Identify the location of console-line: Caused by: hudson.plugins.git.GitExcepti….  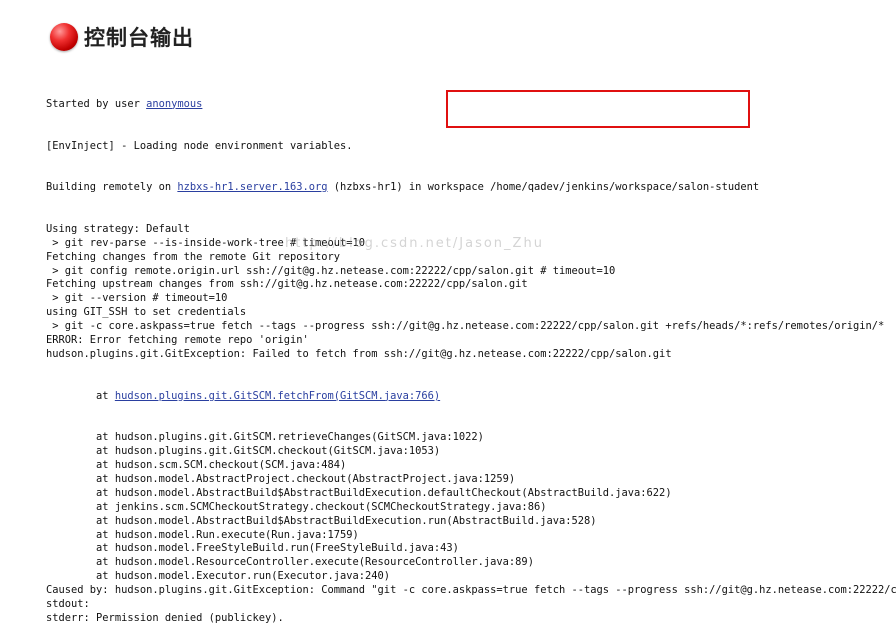
(471, 590).